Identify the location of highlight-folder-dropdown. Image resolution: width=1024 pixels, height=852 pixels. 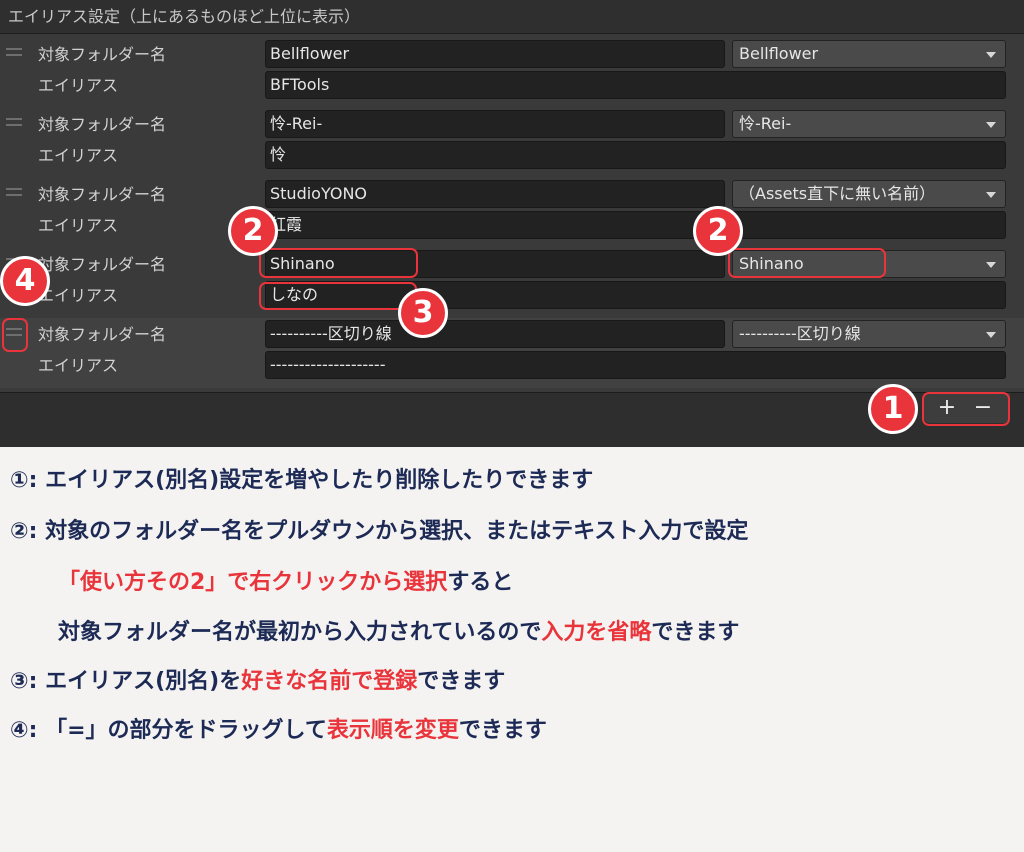
(807, 263).